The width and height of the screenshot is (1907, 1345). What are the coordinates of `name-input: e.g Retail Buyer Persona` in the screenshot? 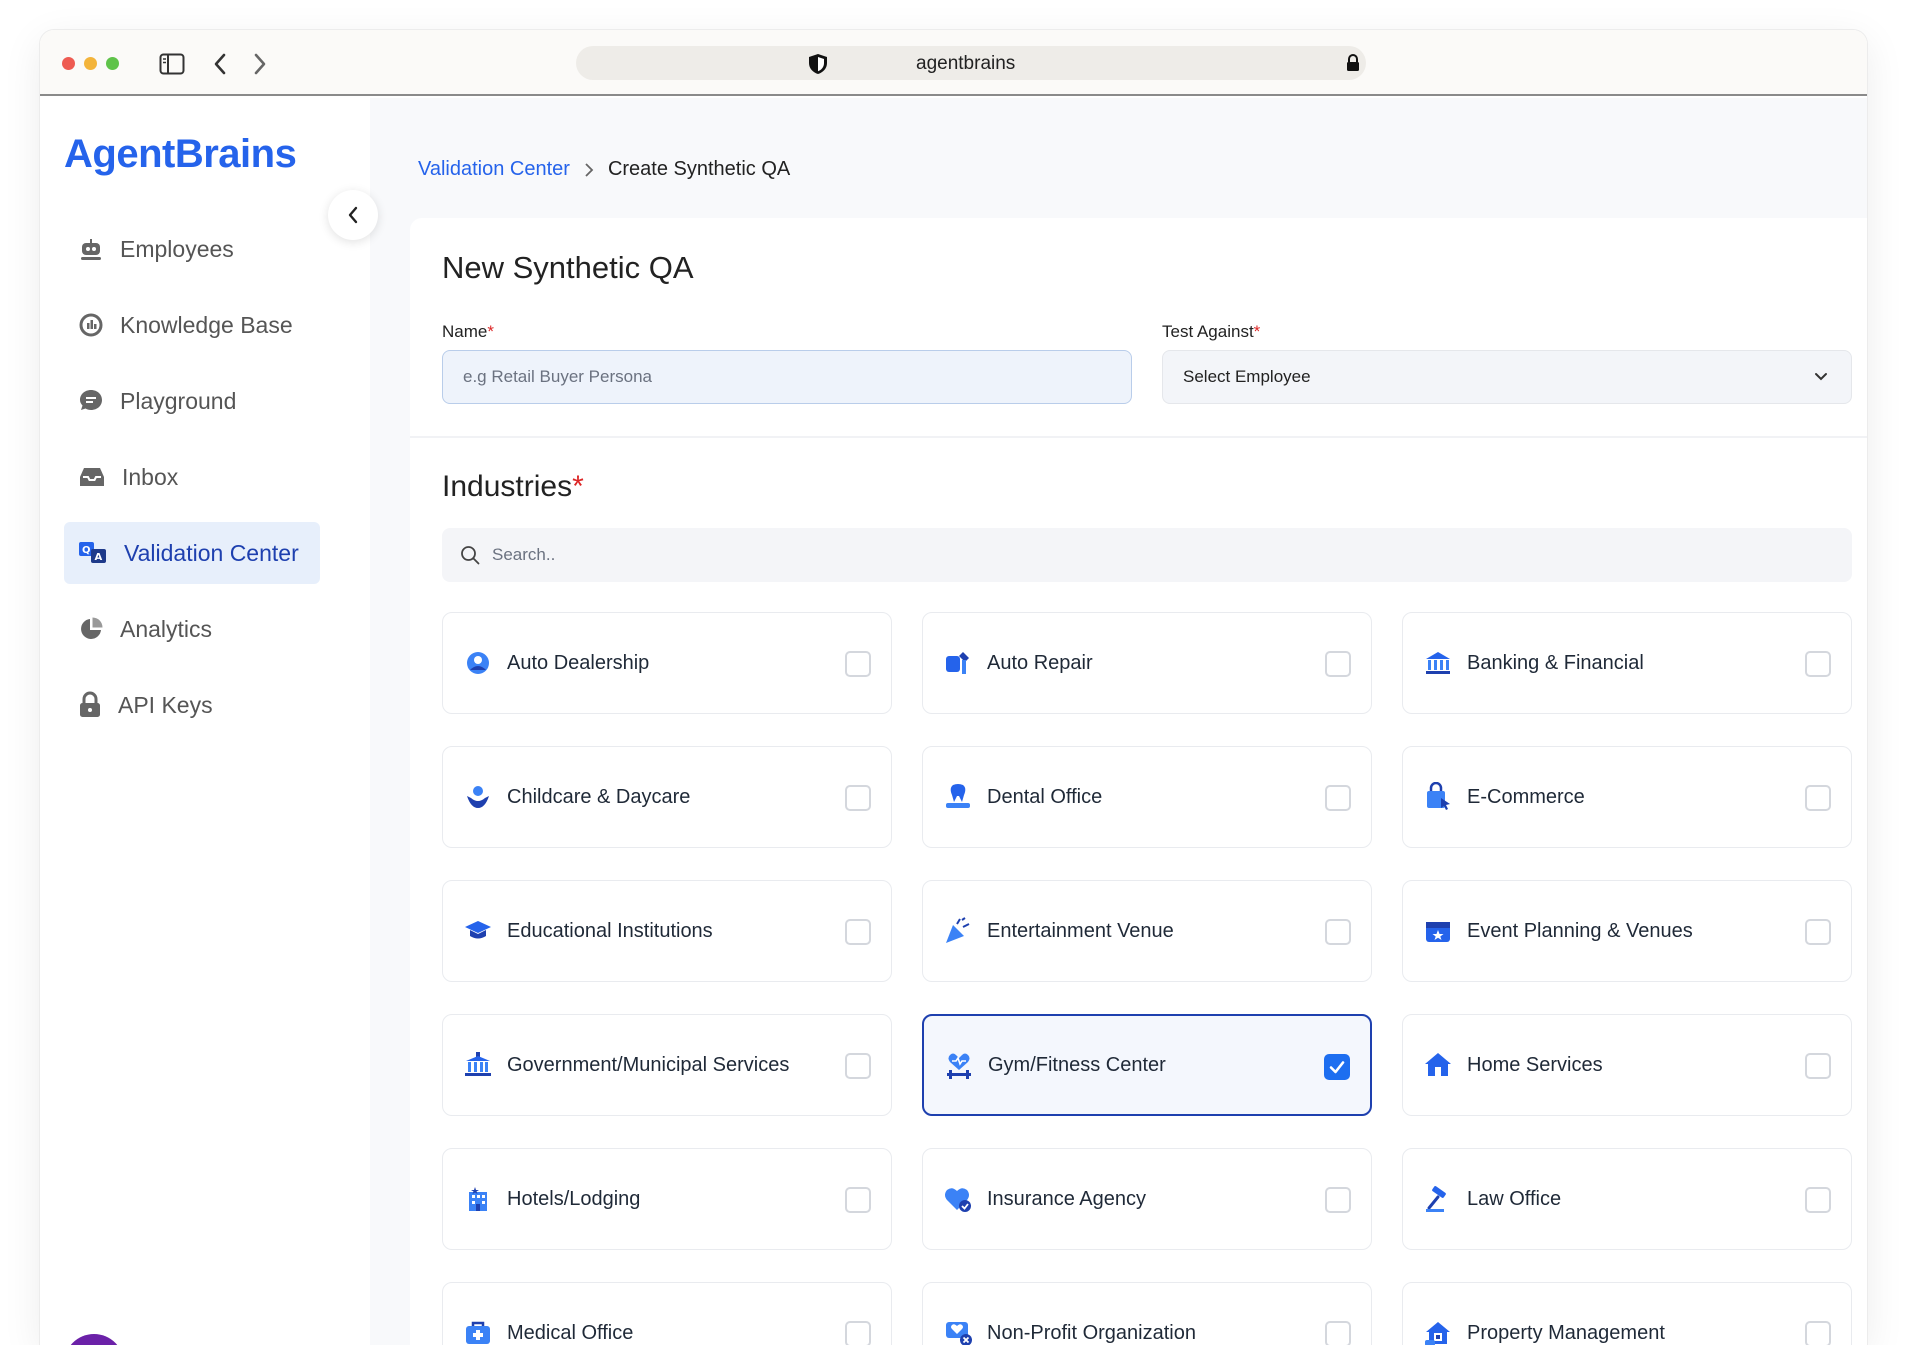 It's located at (787, 377).